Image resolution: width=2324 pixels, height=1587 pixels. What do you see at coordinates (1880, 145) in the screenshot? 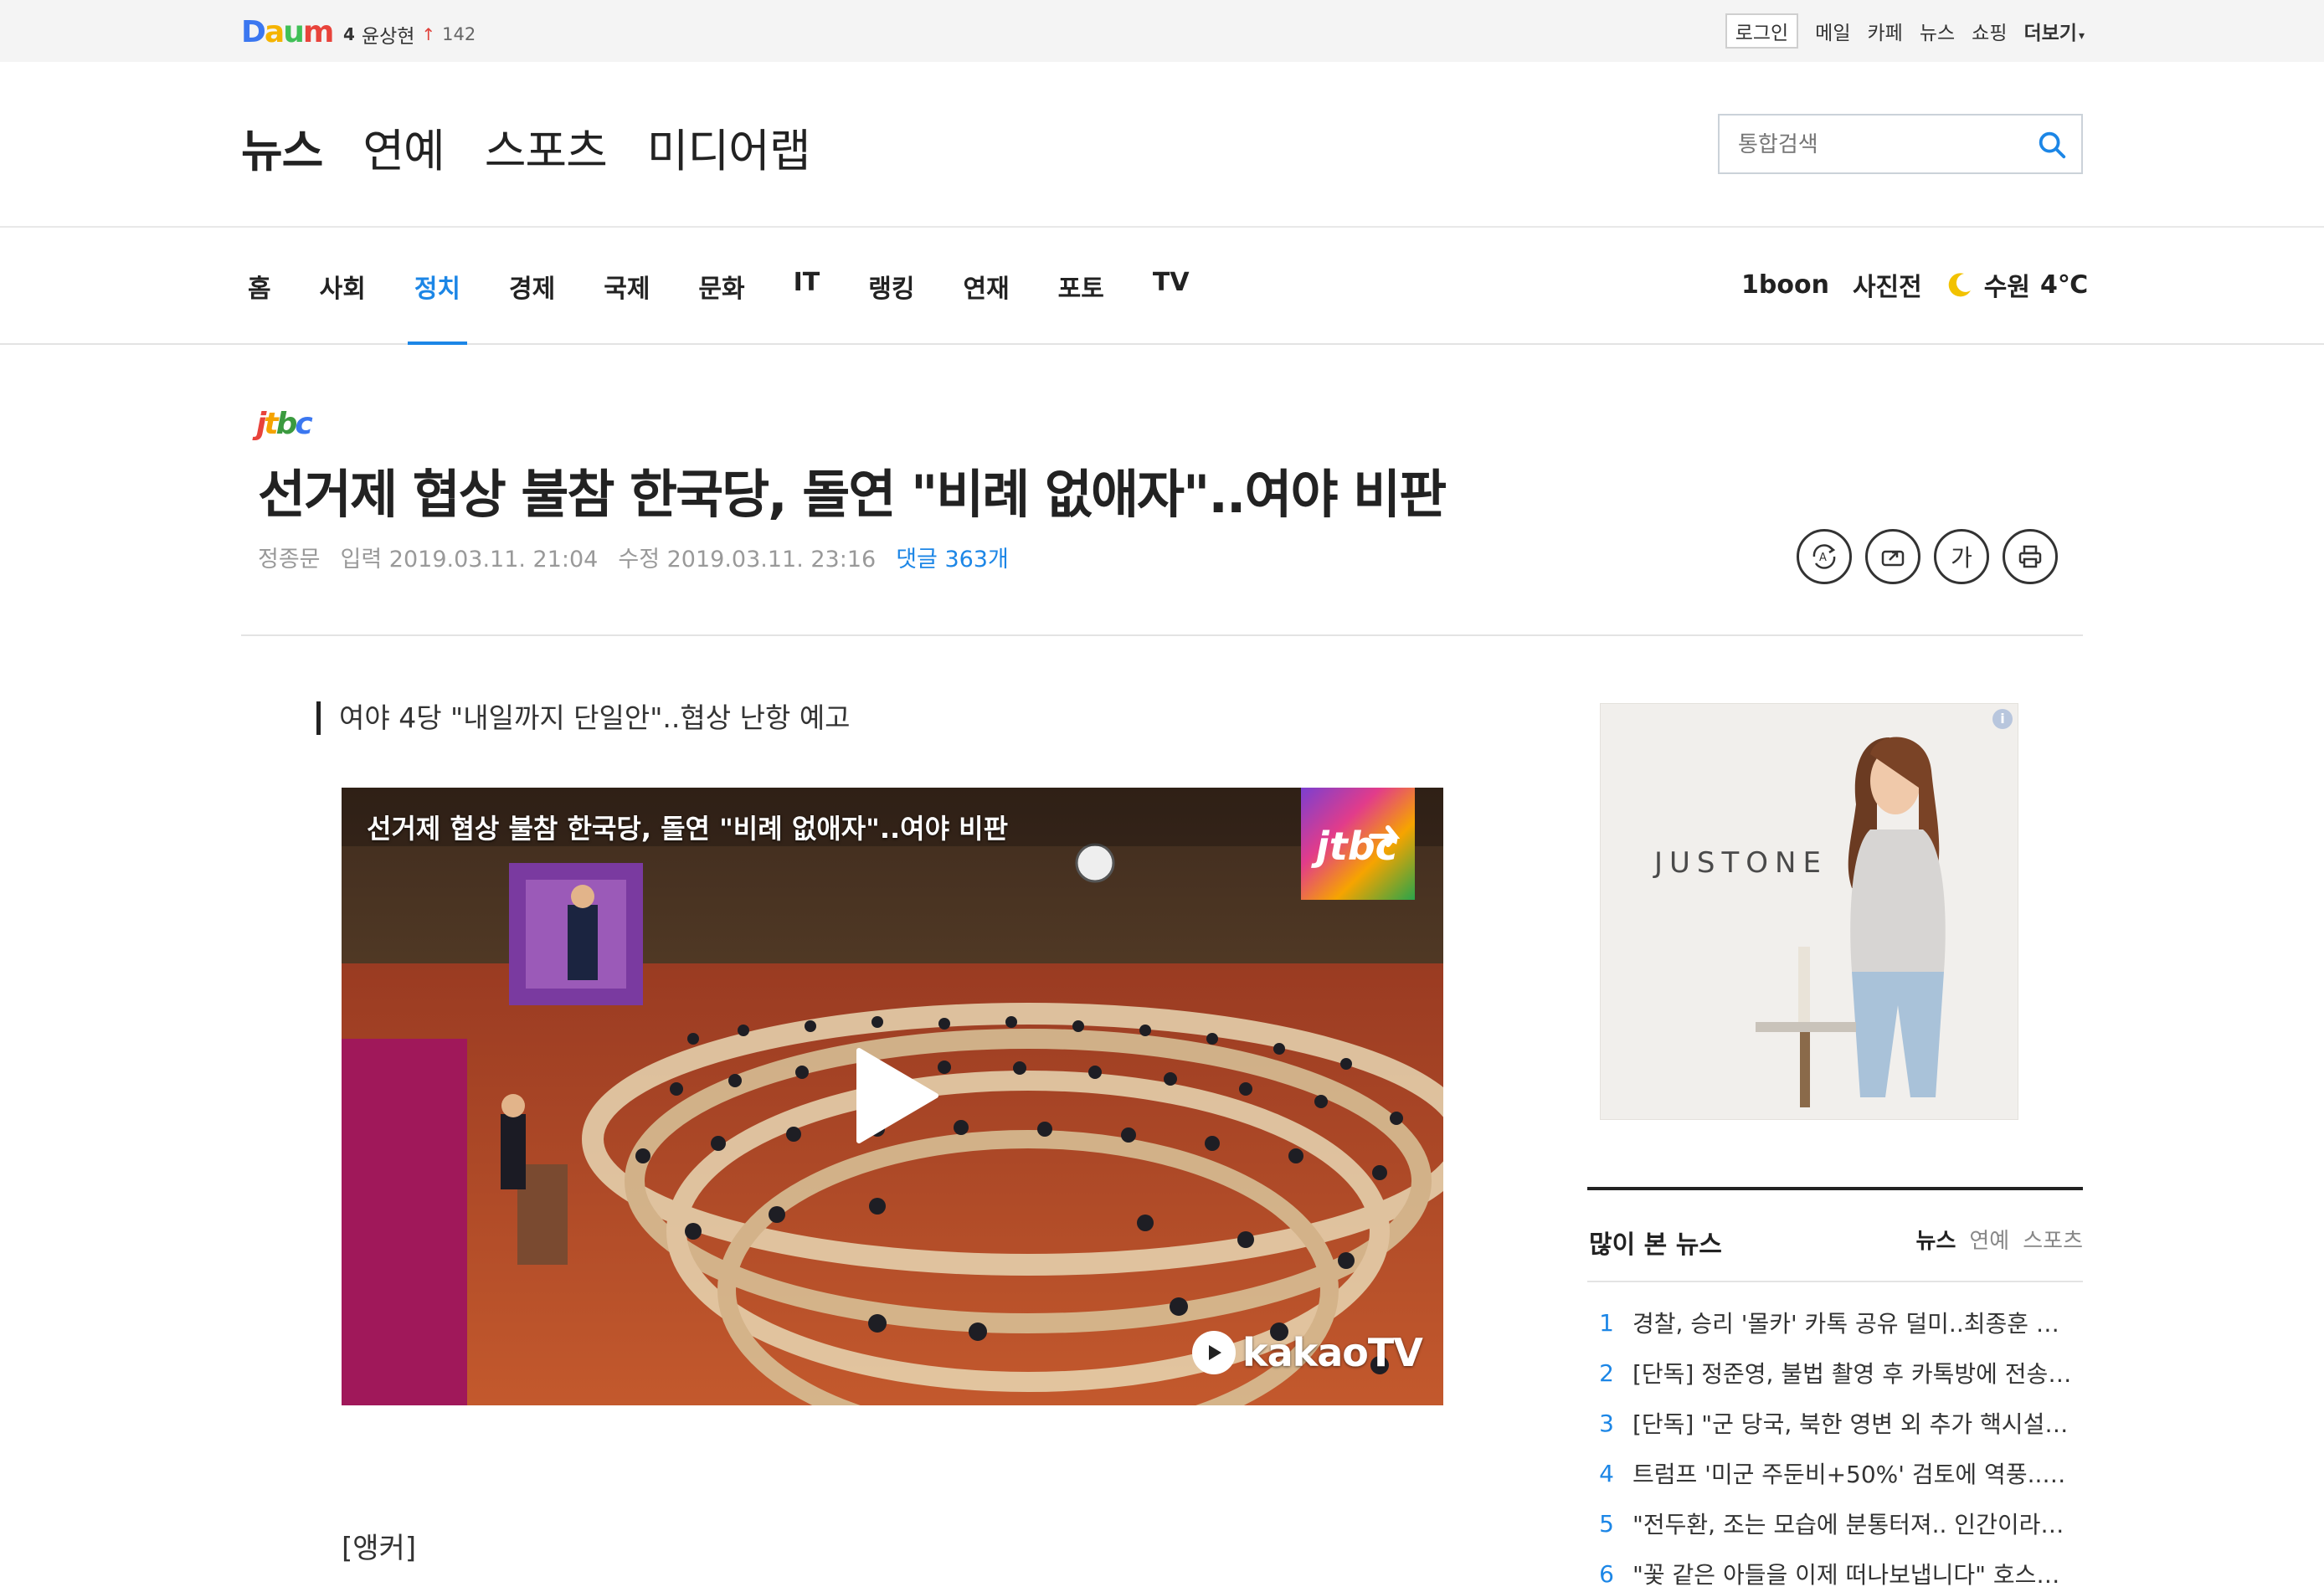
I see `search-input` at bounding box center [1880, 145].